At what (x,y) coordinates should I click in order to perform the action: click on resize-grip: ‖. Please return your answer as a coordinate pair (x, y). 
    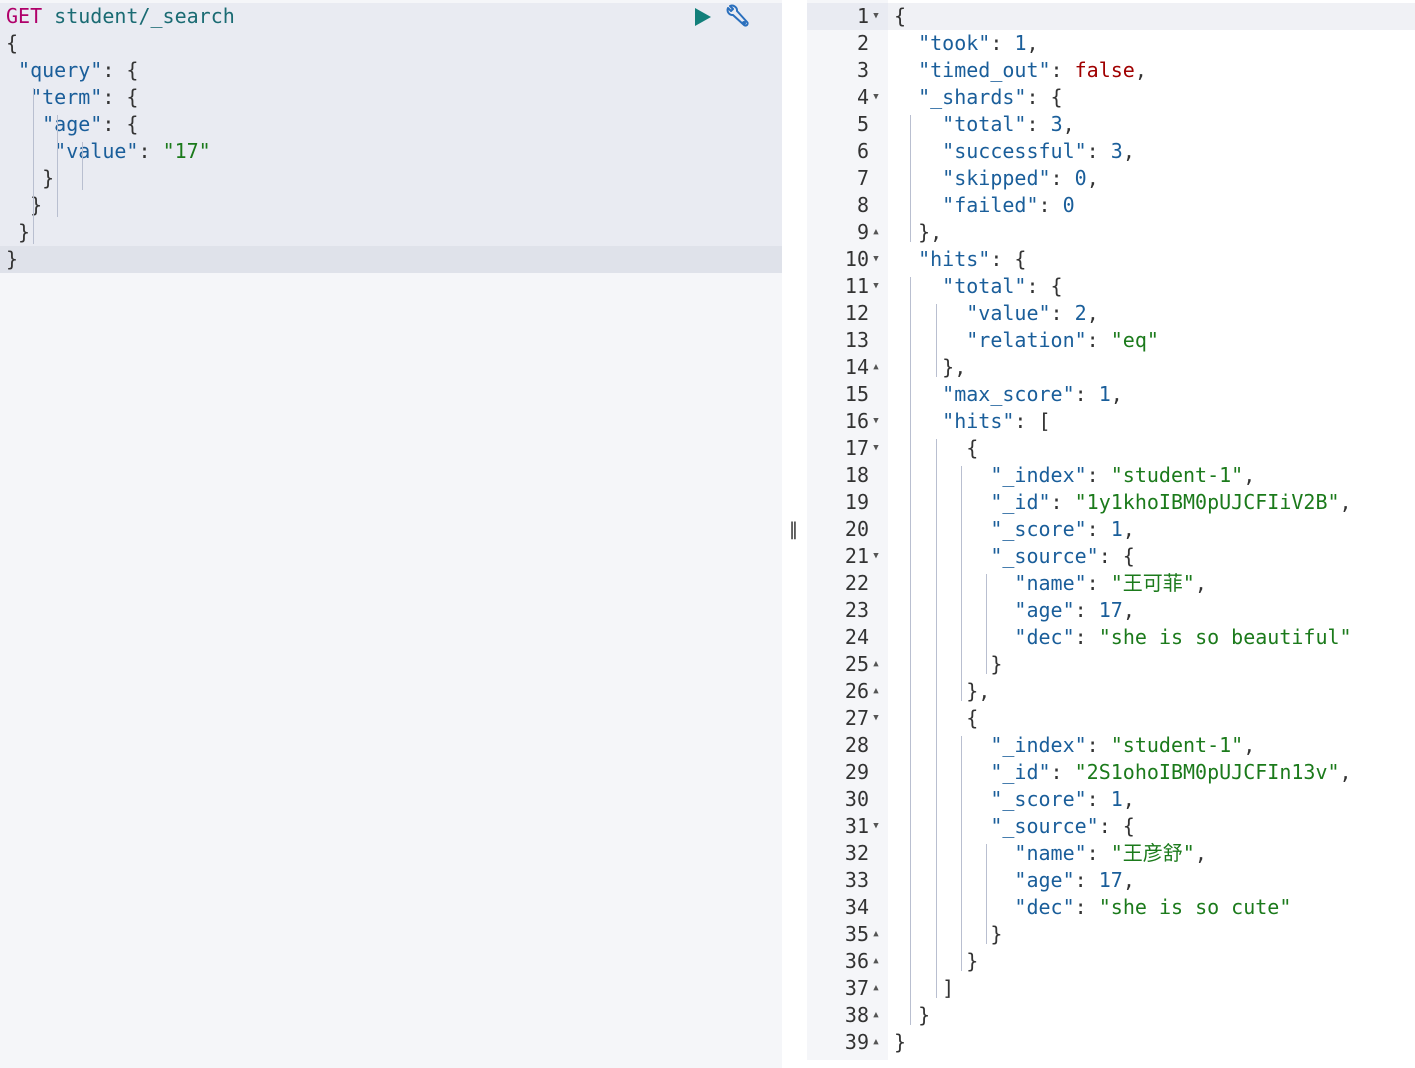
    Looking at the image, I should click on (793, 529).